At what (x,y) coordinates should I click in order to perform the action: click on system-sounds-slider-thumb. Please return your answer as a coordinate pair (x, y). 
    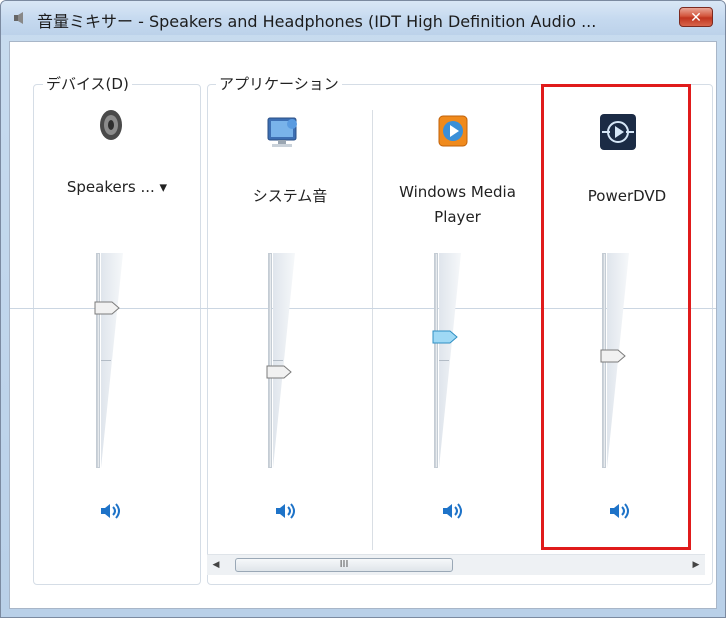
    Looking at the image, I should click on (279, 372).